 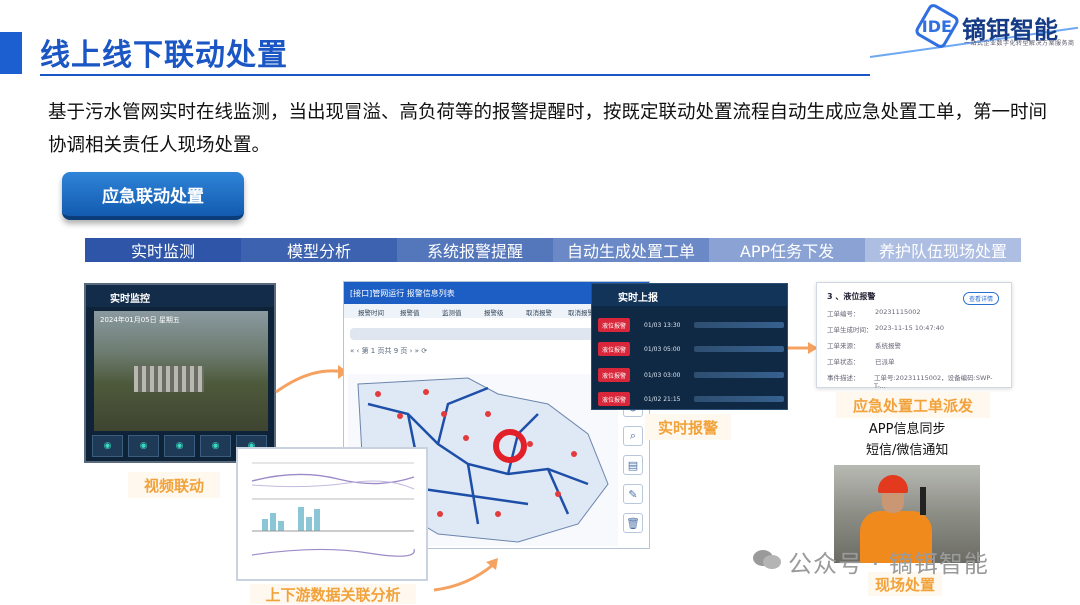 What do you see at coordinates (333, 594) in the screenshot?
I see `label-data-analysis: 上下游数据关联分析` at bounding box center [333, 594].